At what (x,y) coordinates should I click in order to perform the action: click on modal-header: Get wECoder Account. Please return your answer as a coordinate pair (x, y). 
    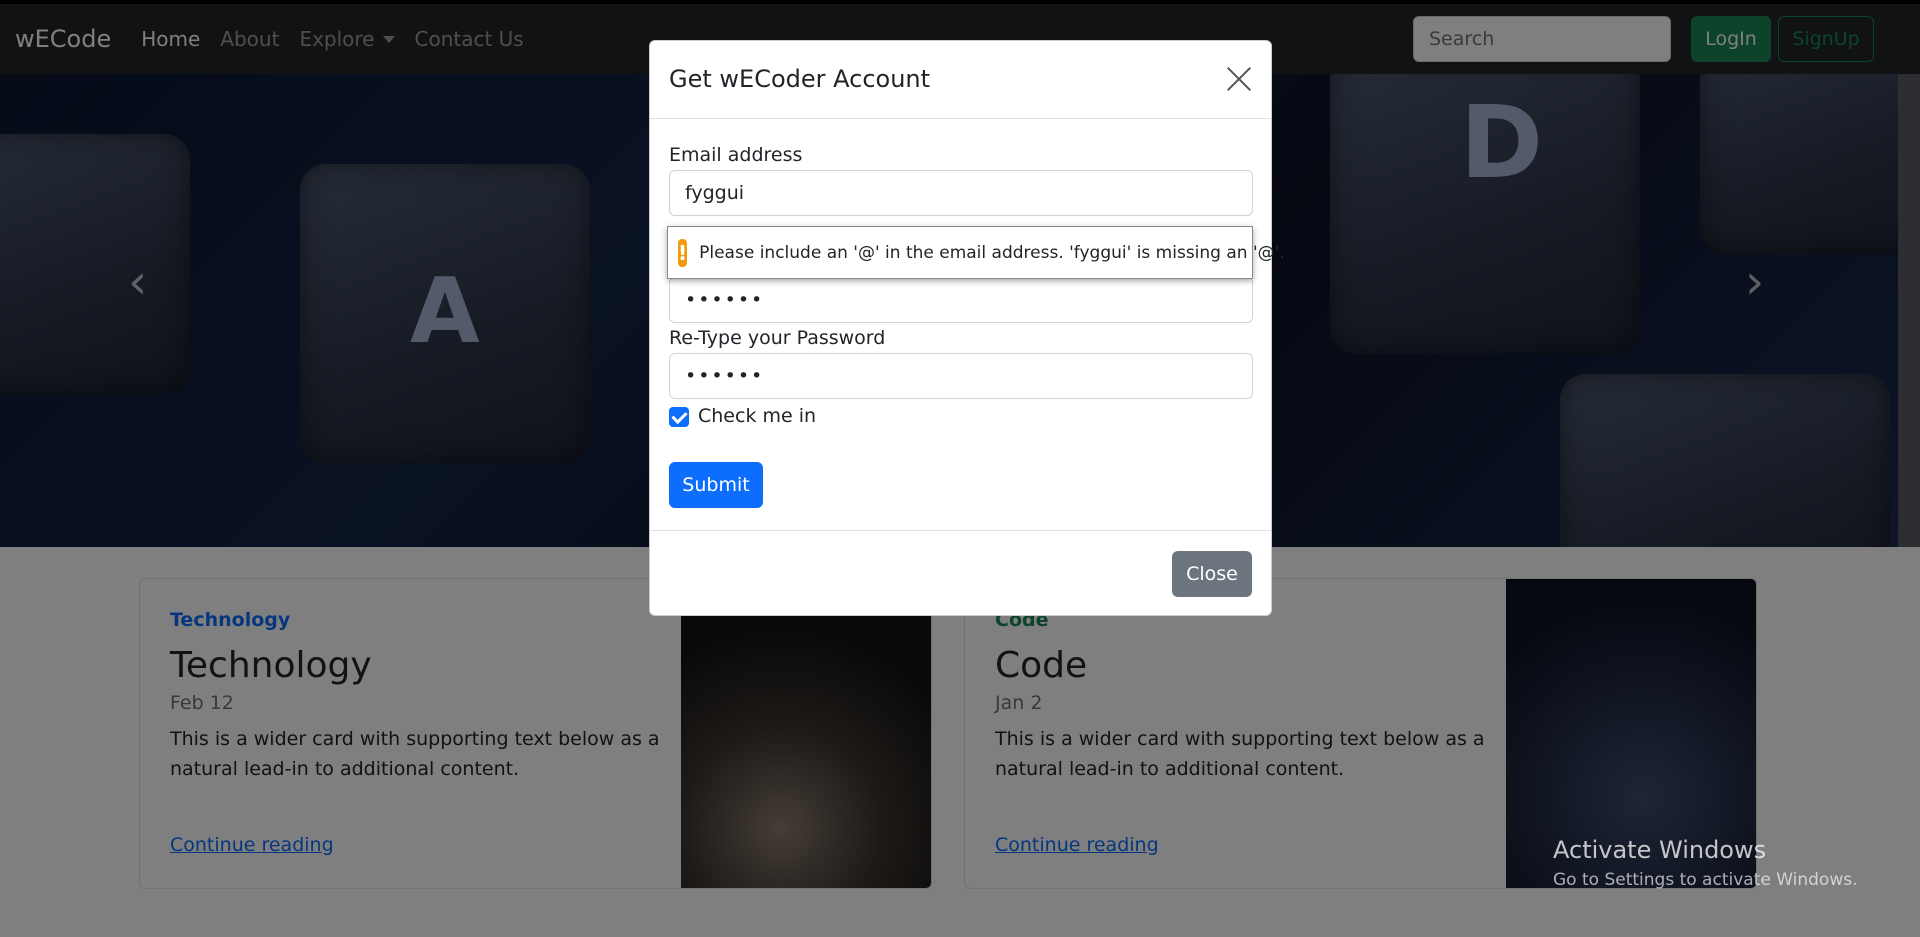
    Looking at the image, I should click on (960, 80).